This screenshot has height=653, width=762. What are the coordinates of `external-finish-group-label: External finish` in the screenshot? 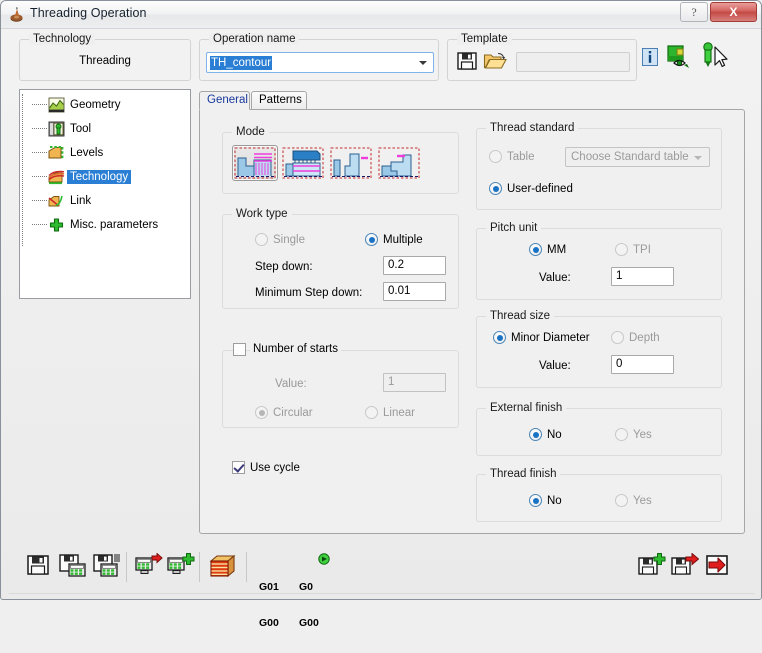 It's located at (526, 408).